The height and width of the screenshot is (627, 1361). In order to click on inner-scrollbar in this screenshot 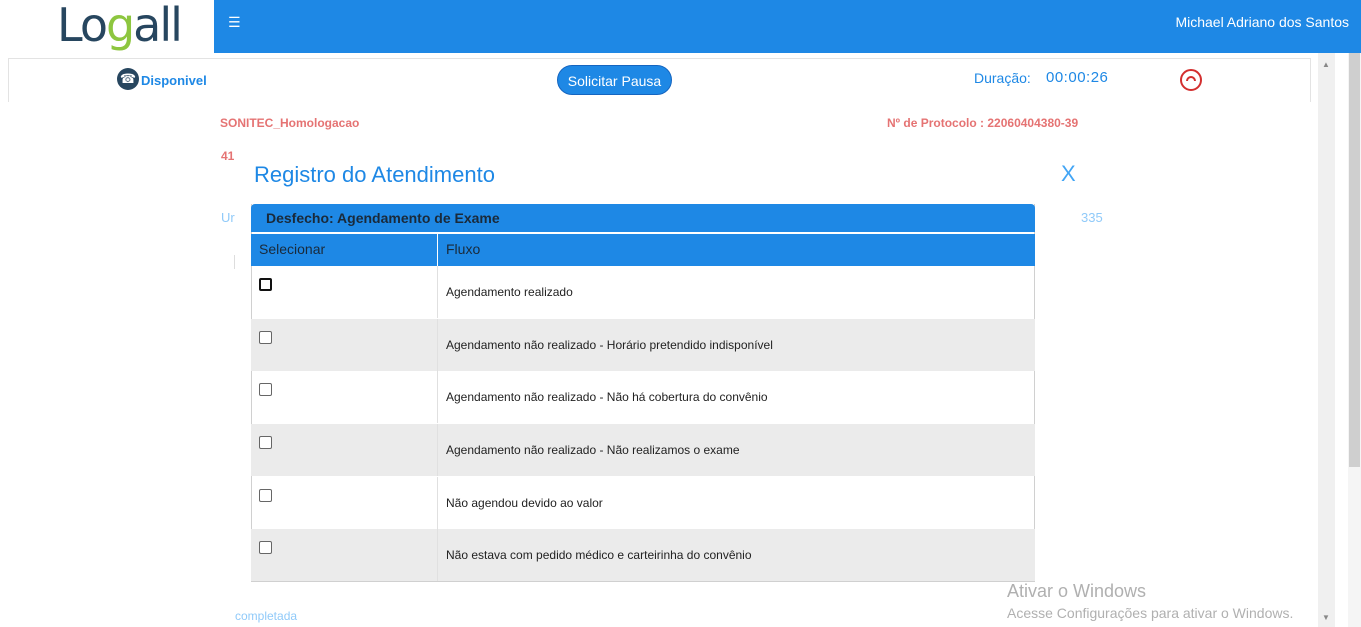, I will do `click(1326, 340)`.